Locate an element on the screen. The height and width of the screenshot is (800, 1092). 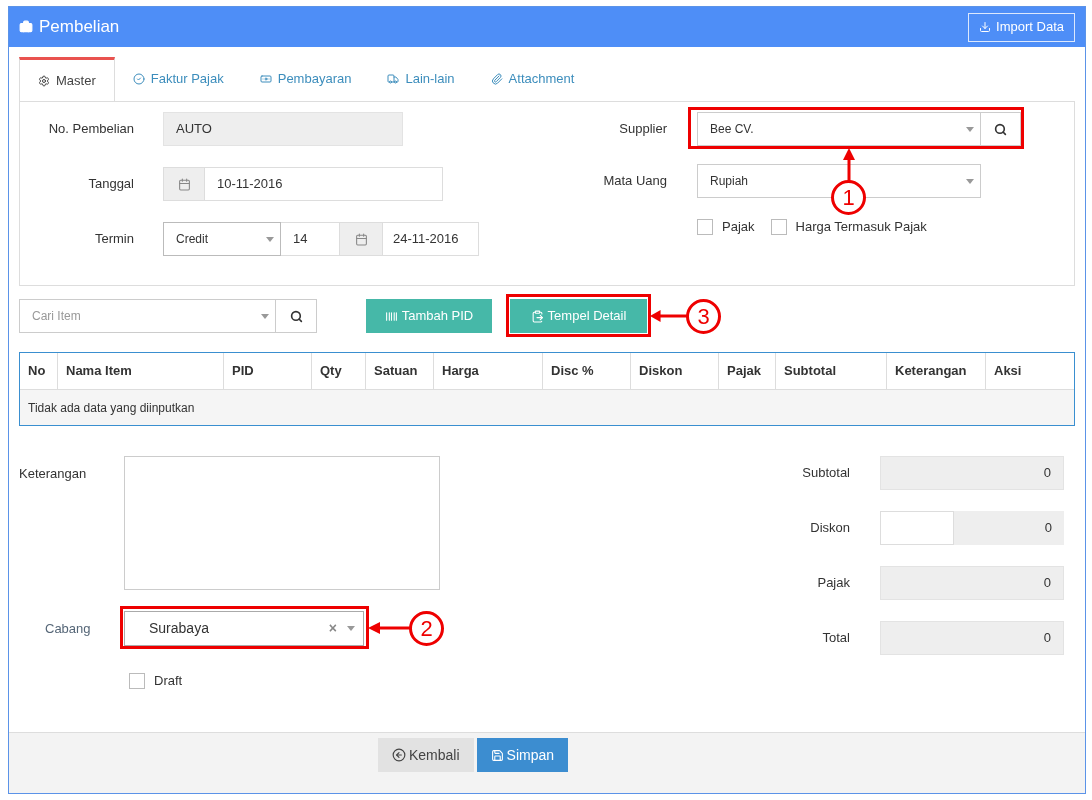
paste-icon is located at coordinates (537, 316).